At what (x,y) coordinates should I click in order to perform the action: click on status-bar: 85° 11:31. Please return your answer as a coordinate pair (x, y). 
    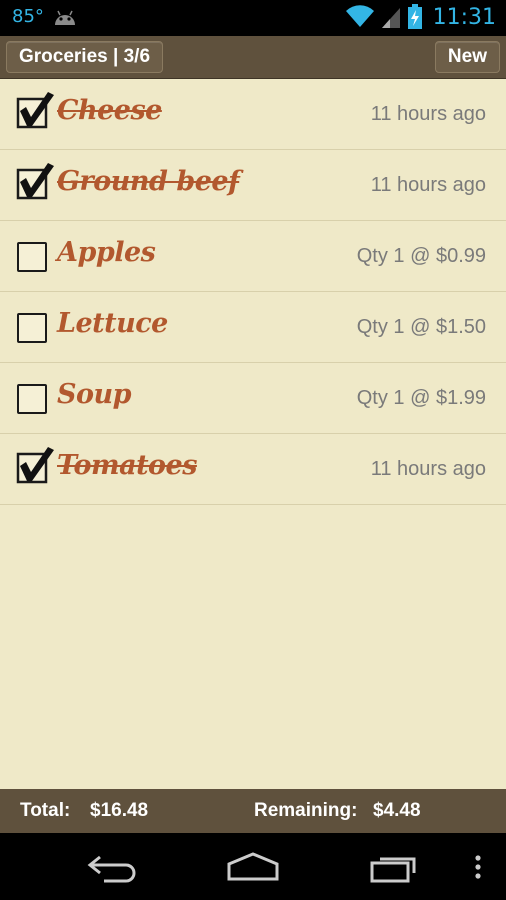
    Looking at the image, I should click on (253, 18).